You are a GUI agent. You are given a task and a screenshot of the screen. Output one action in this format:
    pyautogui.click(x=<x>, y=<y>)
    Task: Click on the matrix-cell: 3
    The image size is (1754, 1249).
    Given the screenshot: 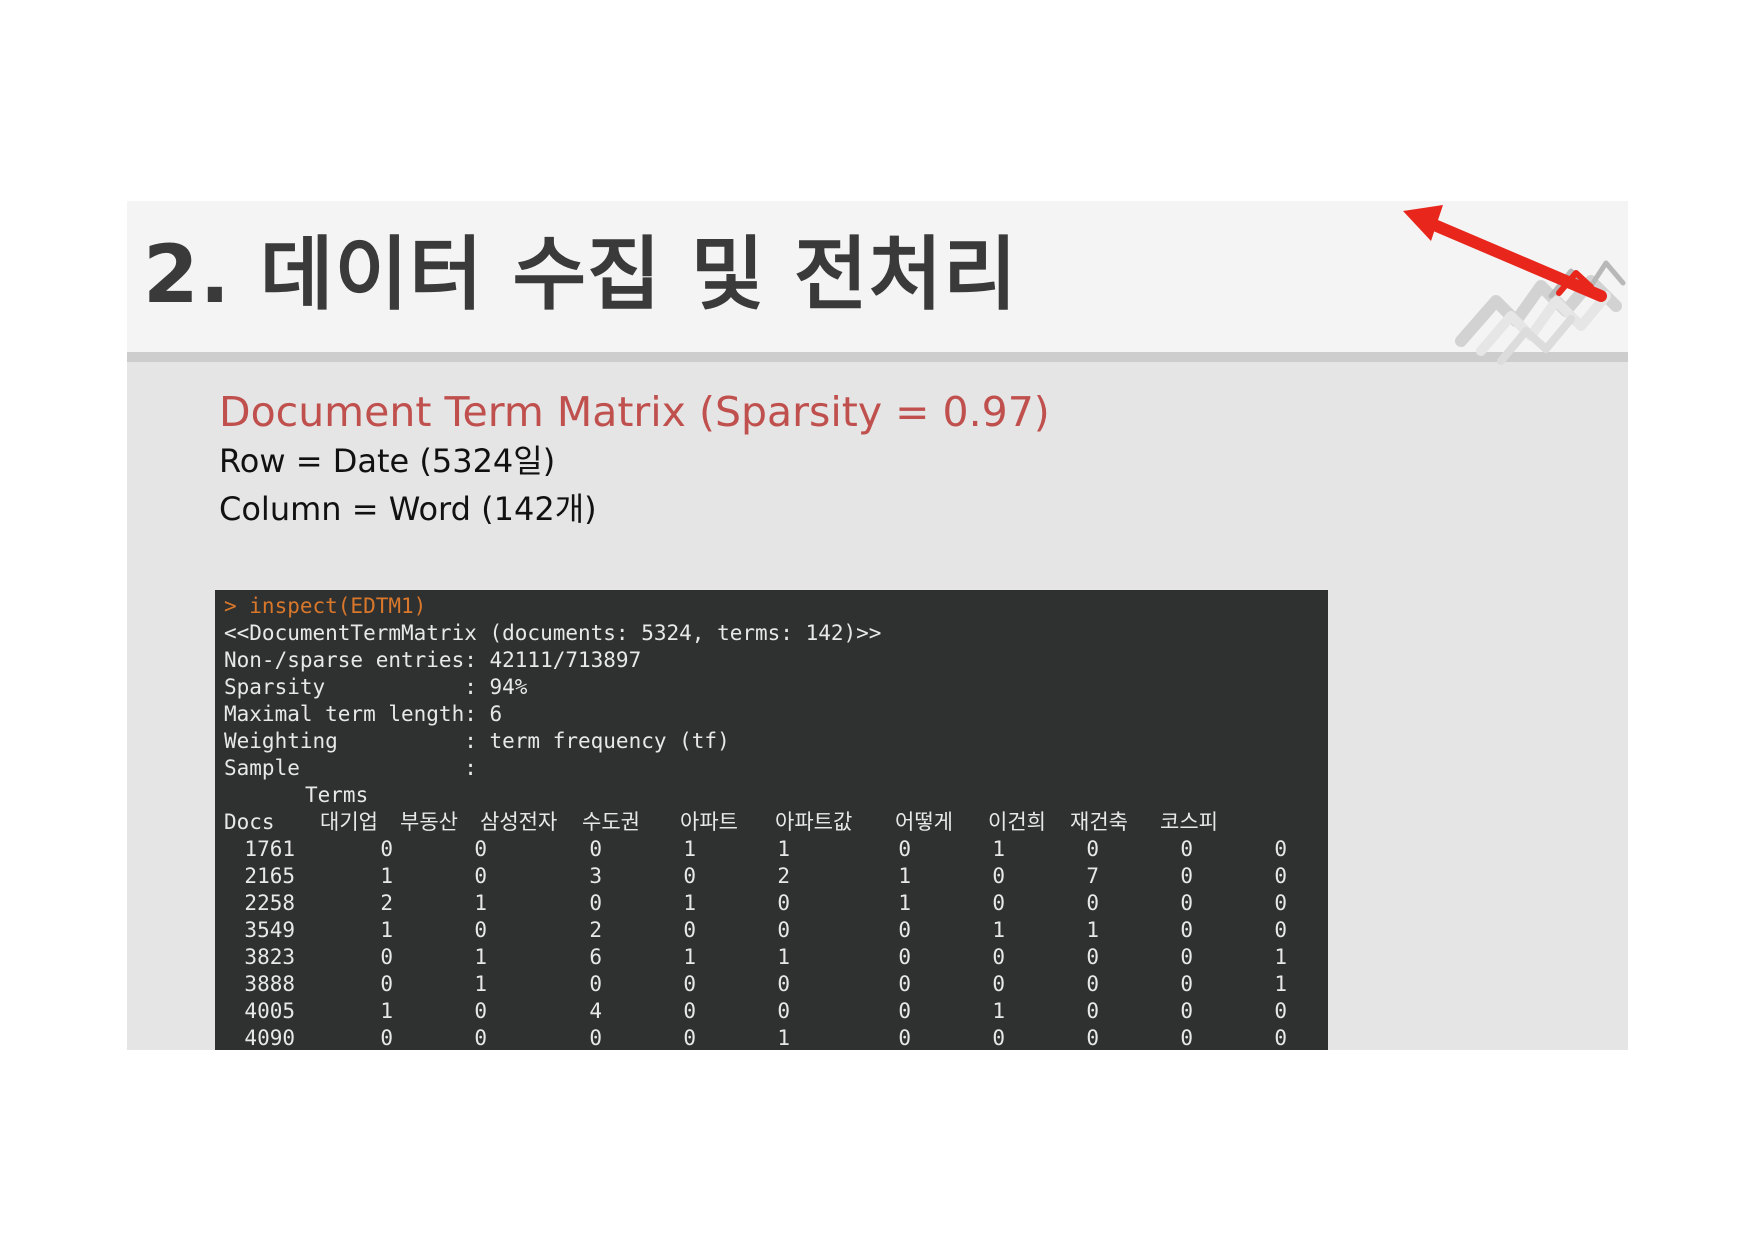 What is the action you would take?
    pyautogui.click(x=595, y=876)
    